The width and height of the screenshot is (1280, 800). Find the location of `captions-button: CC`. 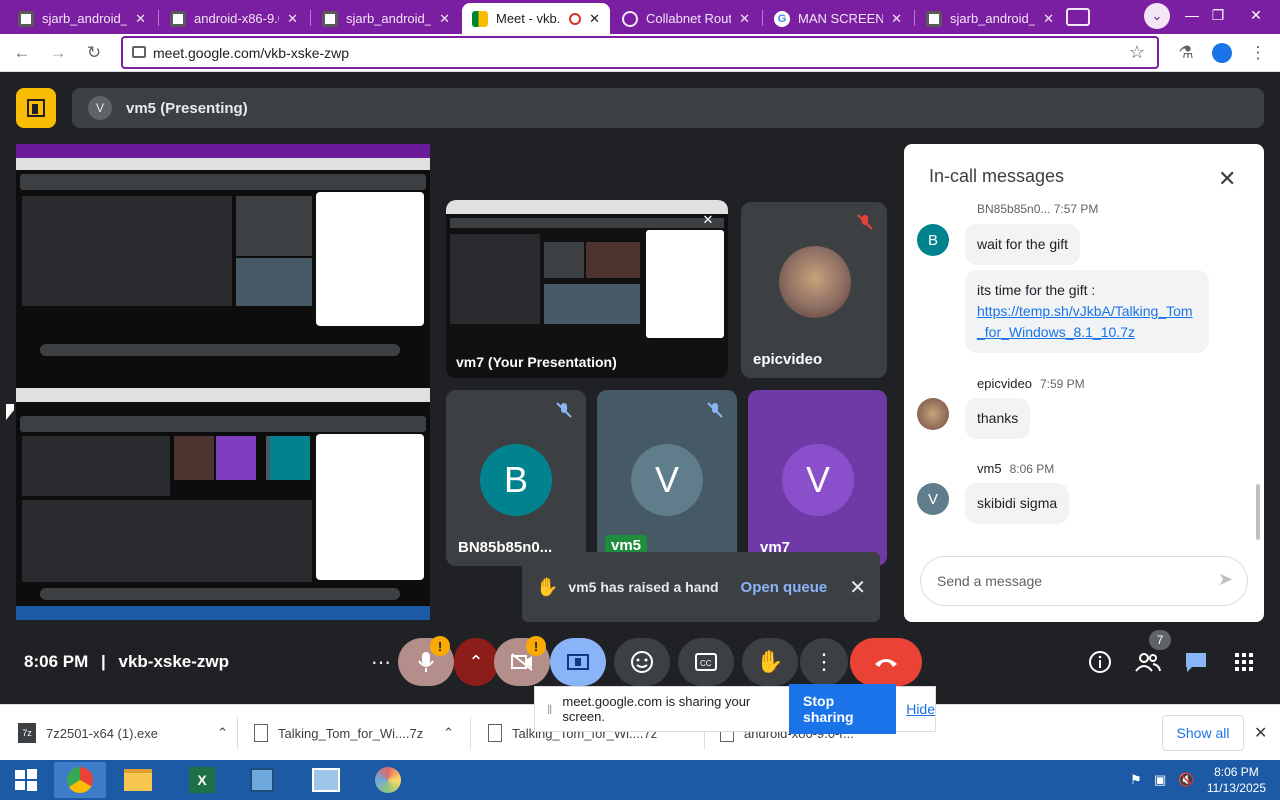

captions-button: CC is located at coordinates (706, 662).